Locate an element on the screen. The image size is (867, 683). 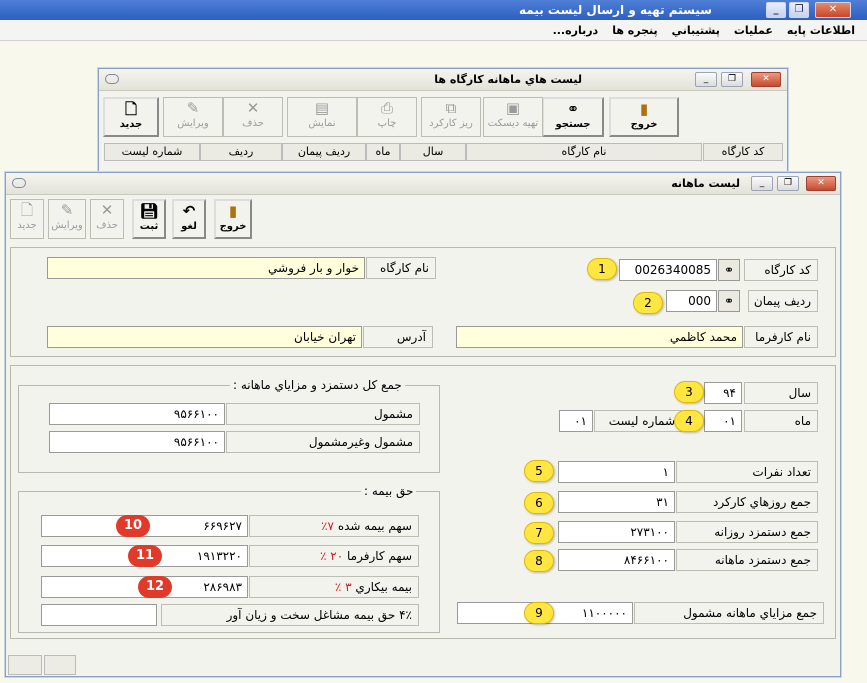
insurable-field: ۹۵۶۶۱۰۰ is located at coordinates (137, 414).